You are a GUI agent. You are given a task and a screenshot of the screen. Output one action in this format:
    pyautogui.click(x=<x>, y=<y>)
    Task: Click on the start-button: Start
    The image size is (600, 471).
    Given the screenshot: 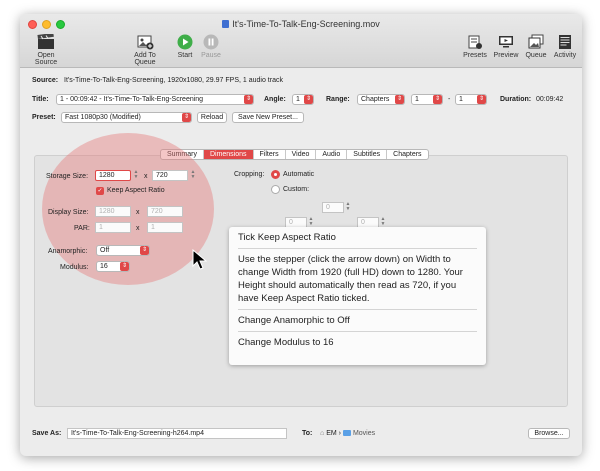 What is the action you would take?
    pyautogui.click(x=185, y=46)
    